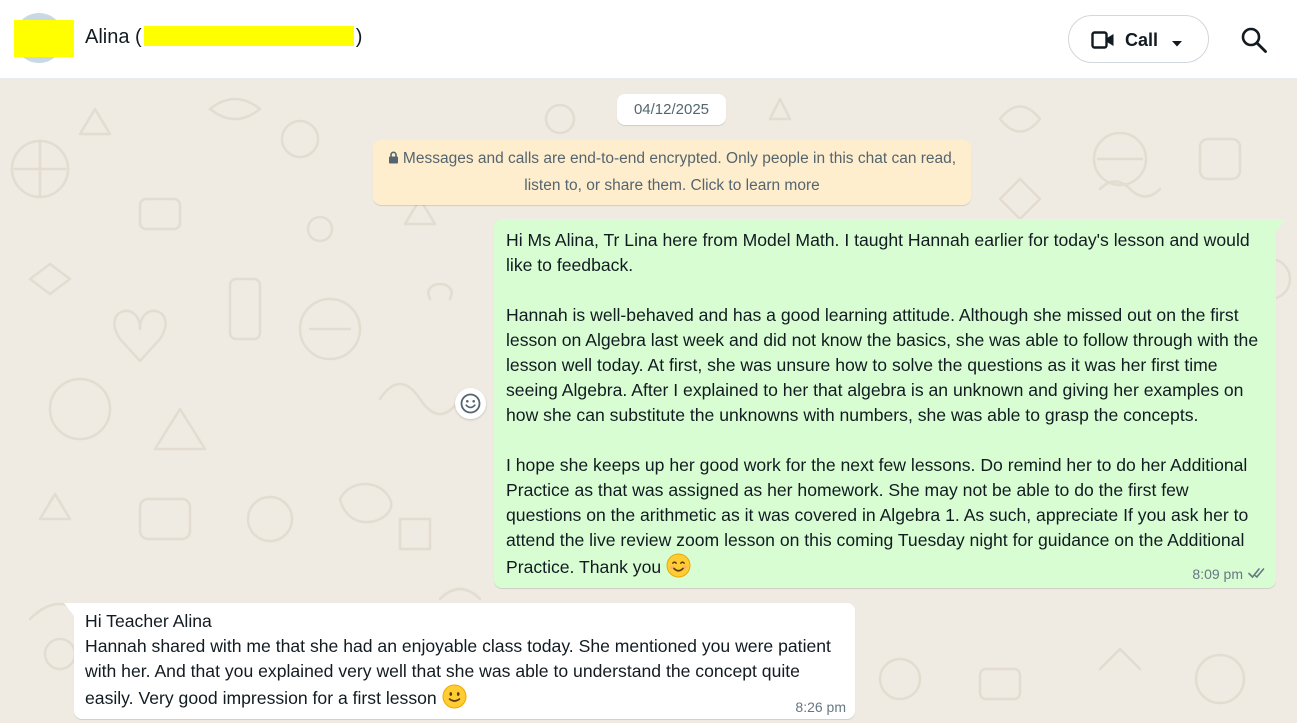 This screenshot has width=1297, height=723. What do you see at coordinates (1257, 574) in the screenshot?
I see `double-check-icon` at bounding box center [1257, 574].